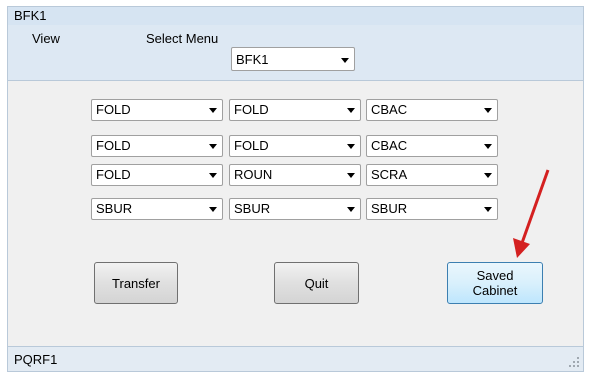 This screenshot has width=590, height=379. Describe the element at coordinates (36, 359) in the screenshot. I see `status-text: PQRF1` at that location.